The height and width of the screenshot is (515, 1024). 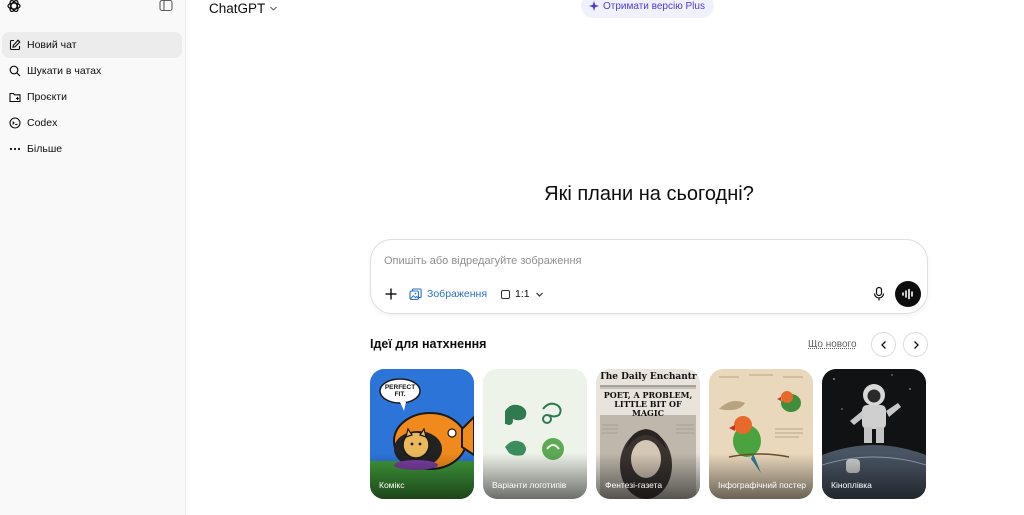 What do you see at coordinates (851, 485) in the screenshot?
I see `card-label: Кіноплівка` at bounding box center [851, 485].